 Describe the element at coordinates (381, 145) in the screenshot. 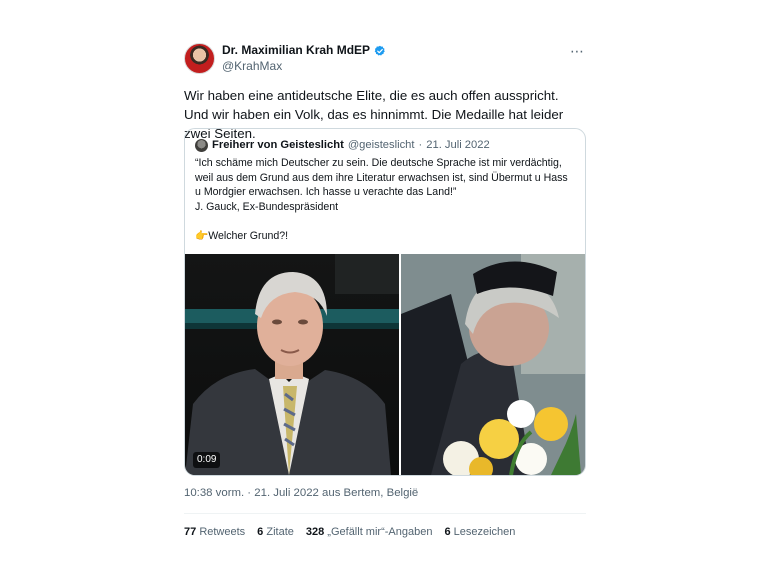

I see `quoted-author-handle: @geisteslicht` at that location.